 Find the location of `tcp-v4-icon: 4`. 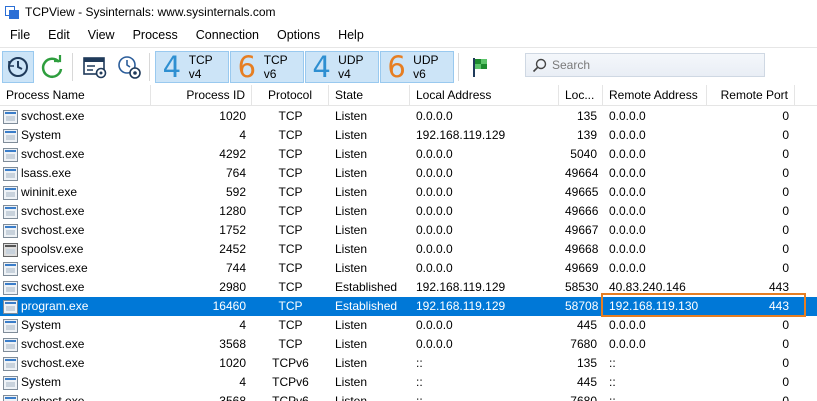

tcp-v4-icon: 4 is located at coordinates (172, 66).